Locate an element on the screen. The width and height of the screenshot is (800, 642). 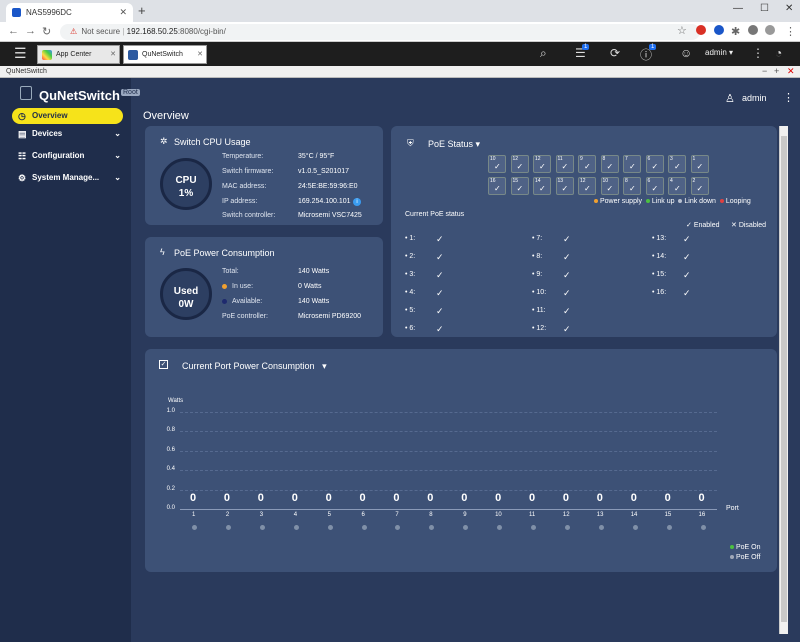
switch-port: 15 ✓ is located at coordinates (519, 186).